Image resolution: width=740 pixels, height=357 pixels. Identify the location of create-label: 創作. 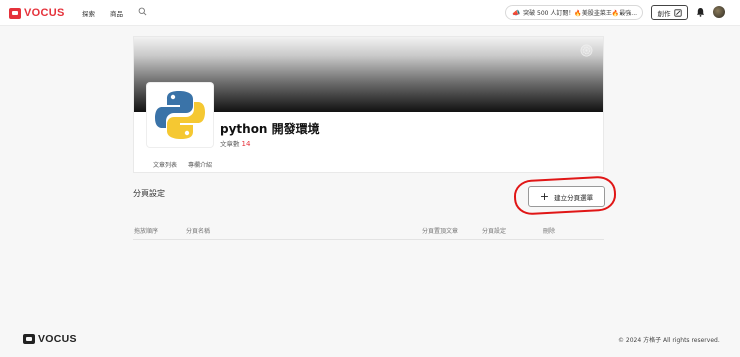
(664, 13).